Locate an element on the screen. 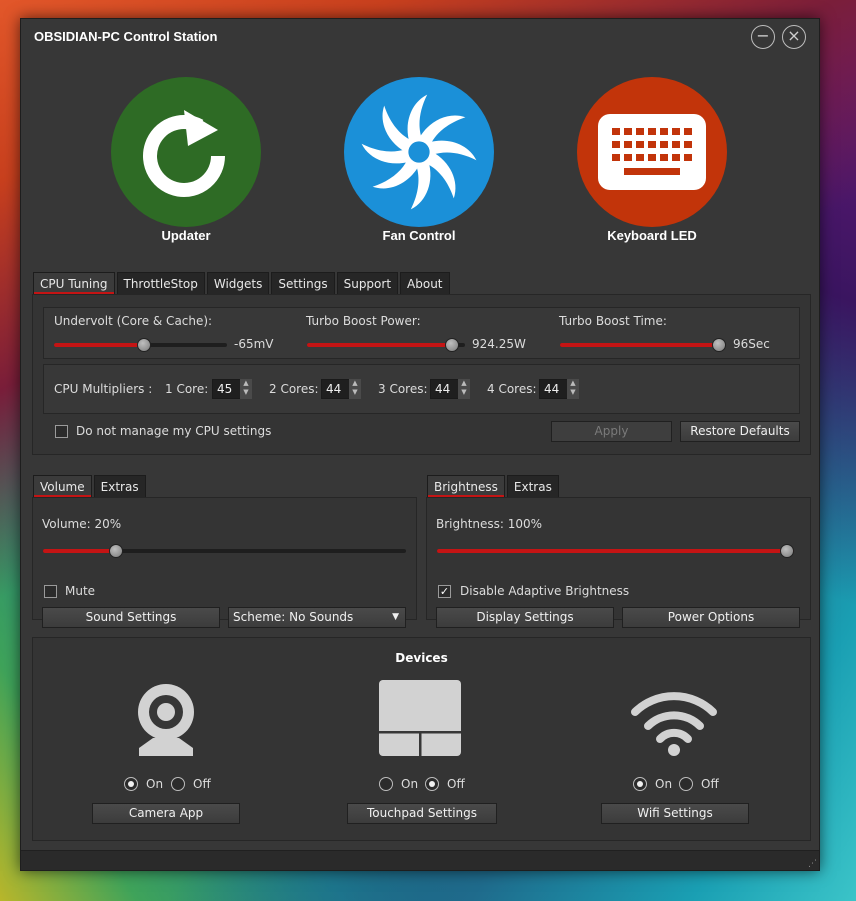 Image resolution: width=856 pixels, height=901 pixels. camera-off-radio is located at coordinates (178, 784).